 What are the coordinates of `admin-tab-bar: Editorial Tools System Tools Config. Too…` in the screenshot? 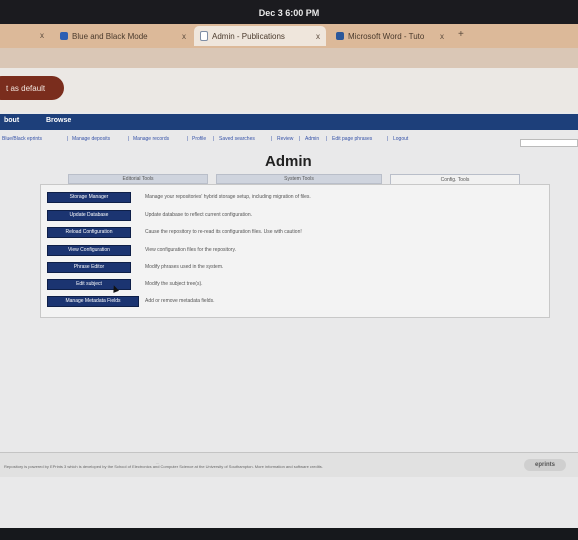 It's located at (295, 179).